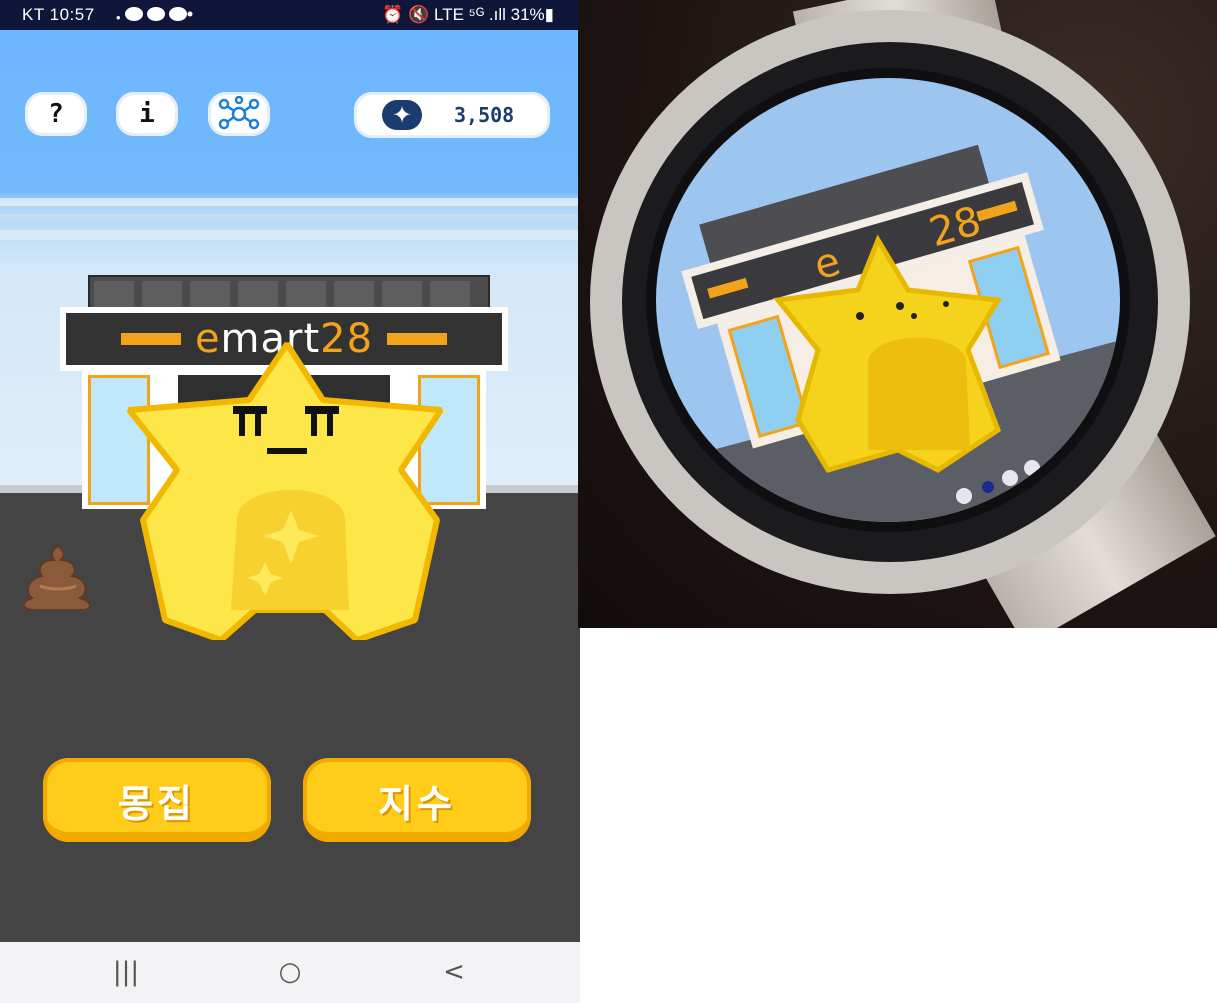  I want to click on star-character, so click(290, 490).